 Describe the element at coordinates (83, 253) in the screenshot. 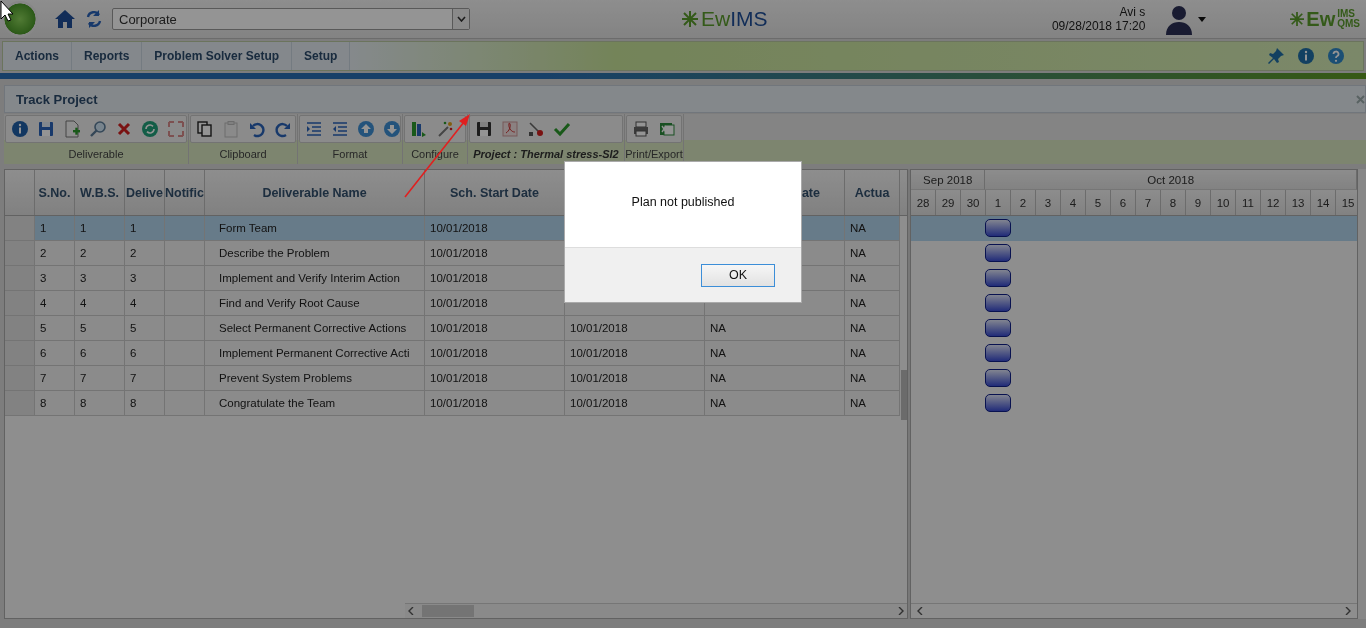

I see `table-cell: 2` at that location.